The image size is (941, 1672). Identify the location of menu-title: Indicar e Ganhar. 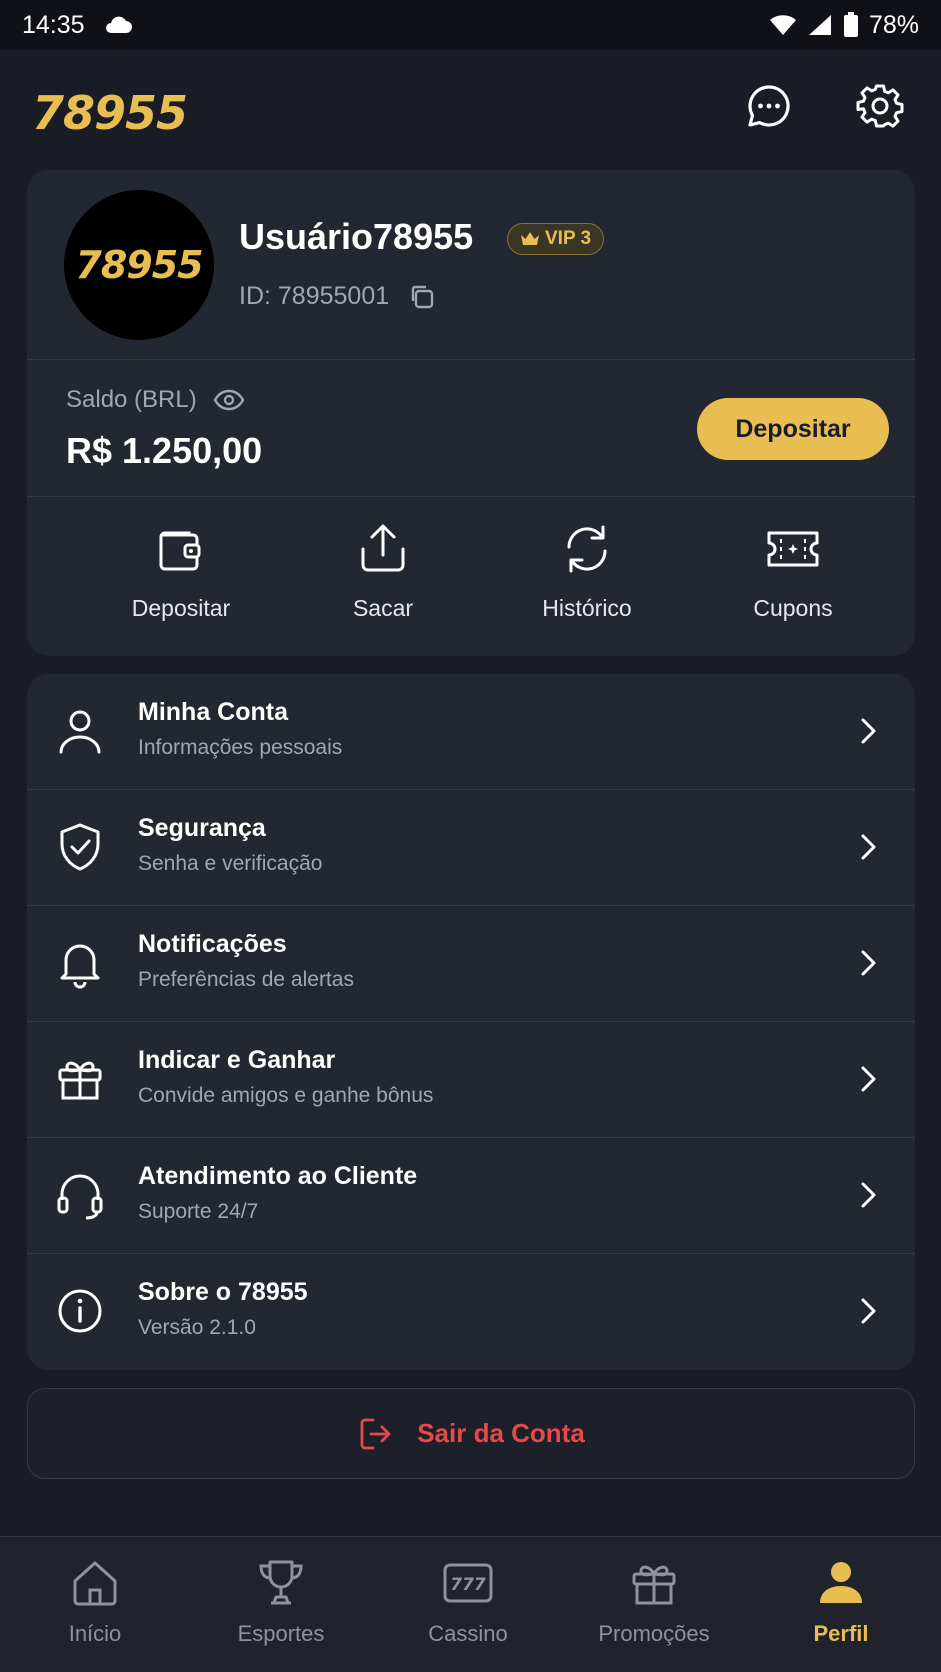
(237, 1060).